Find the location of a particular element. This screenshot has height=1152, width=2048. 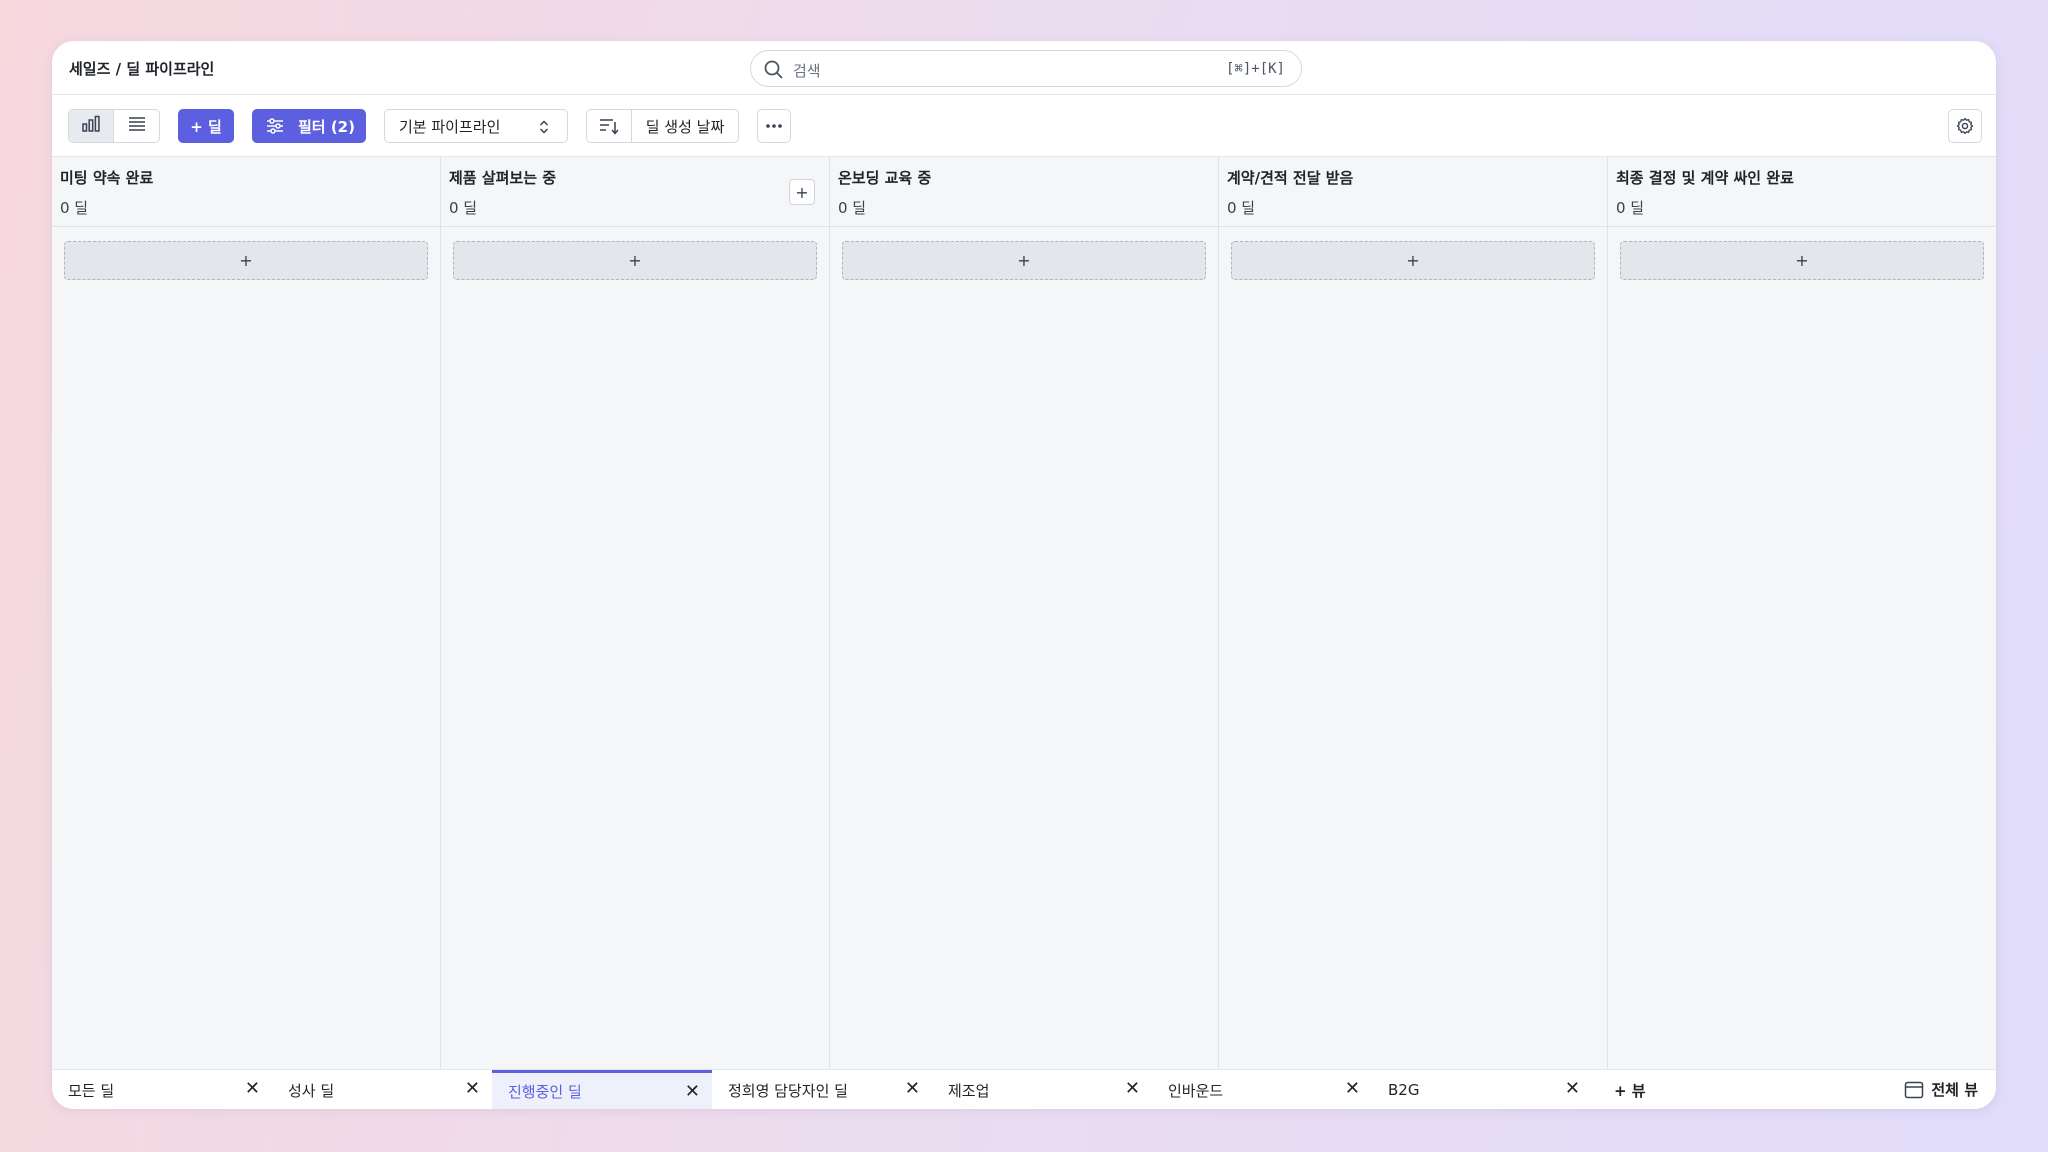

sort-order-button is located at coordinates (609, 126).